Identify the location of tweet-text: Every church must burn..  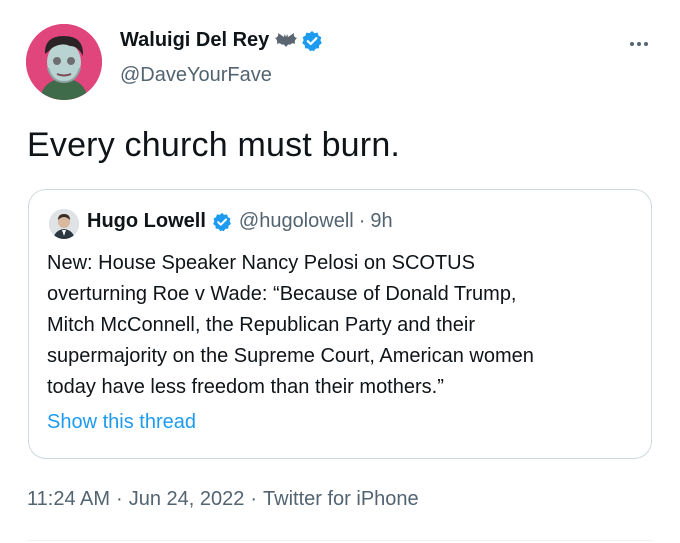
(214, 145).